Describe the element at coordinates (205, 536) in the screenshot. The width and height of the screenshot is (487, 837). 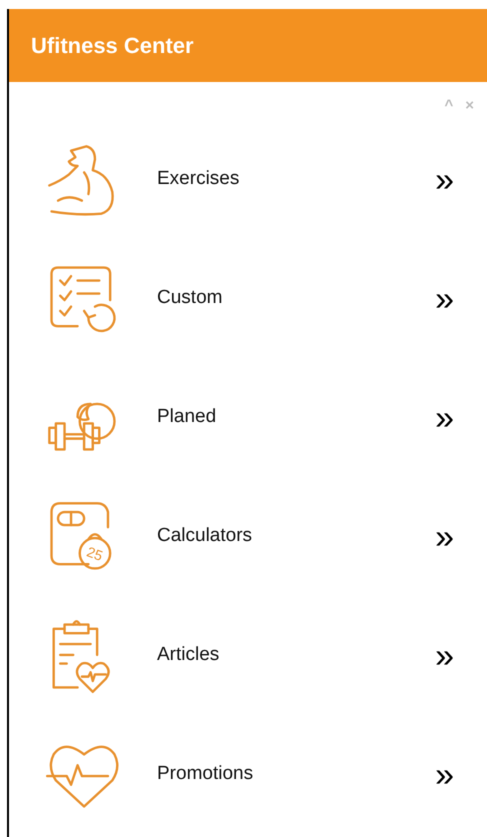
I see `menu-label: Calculators` at that location.